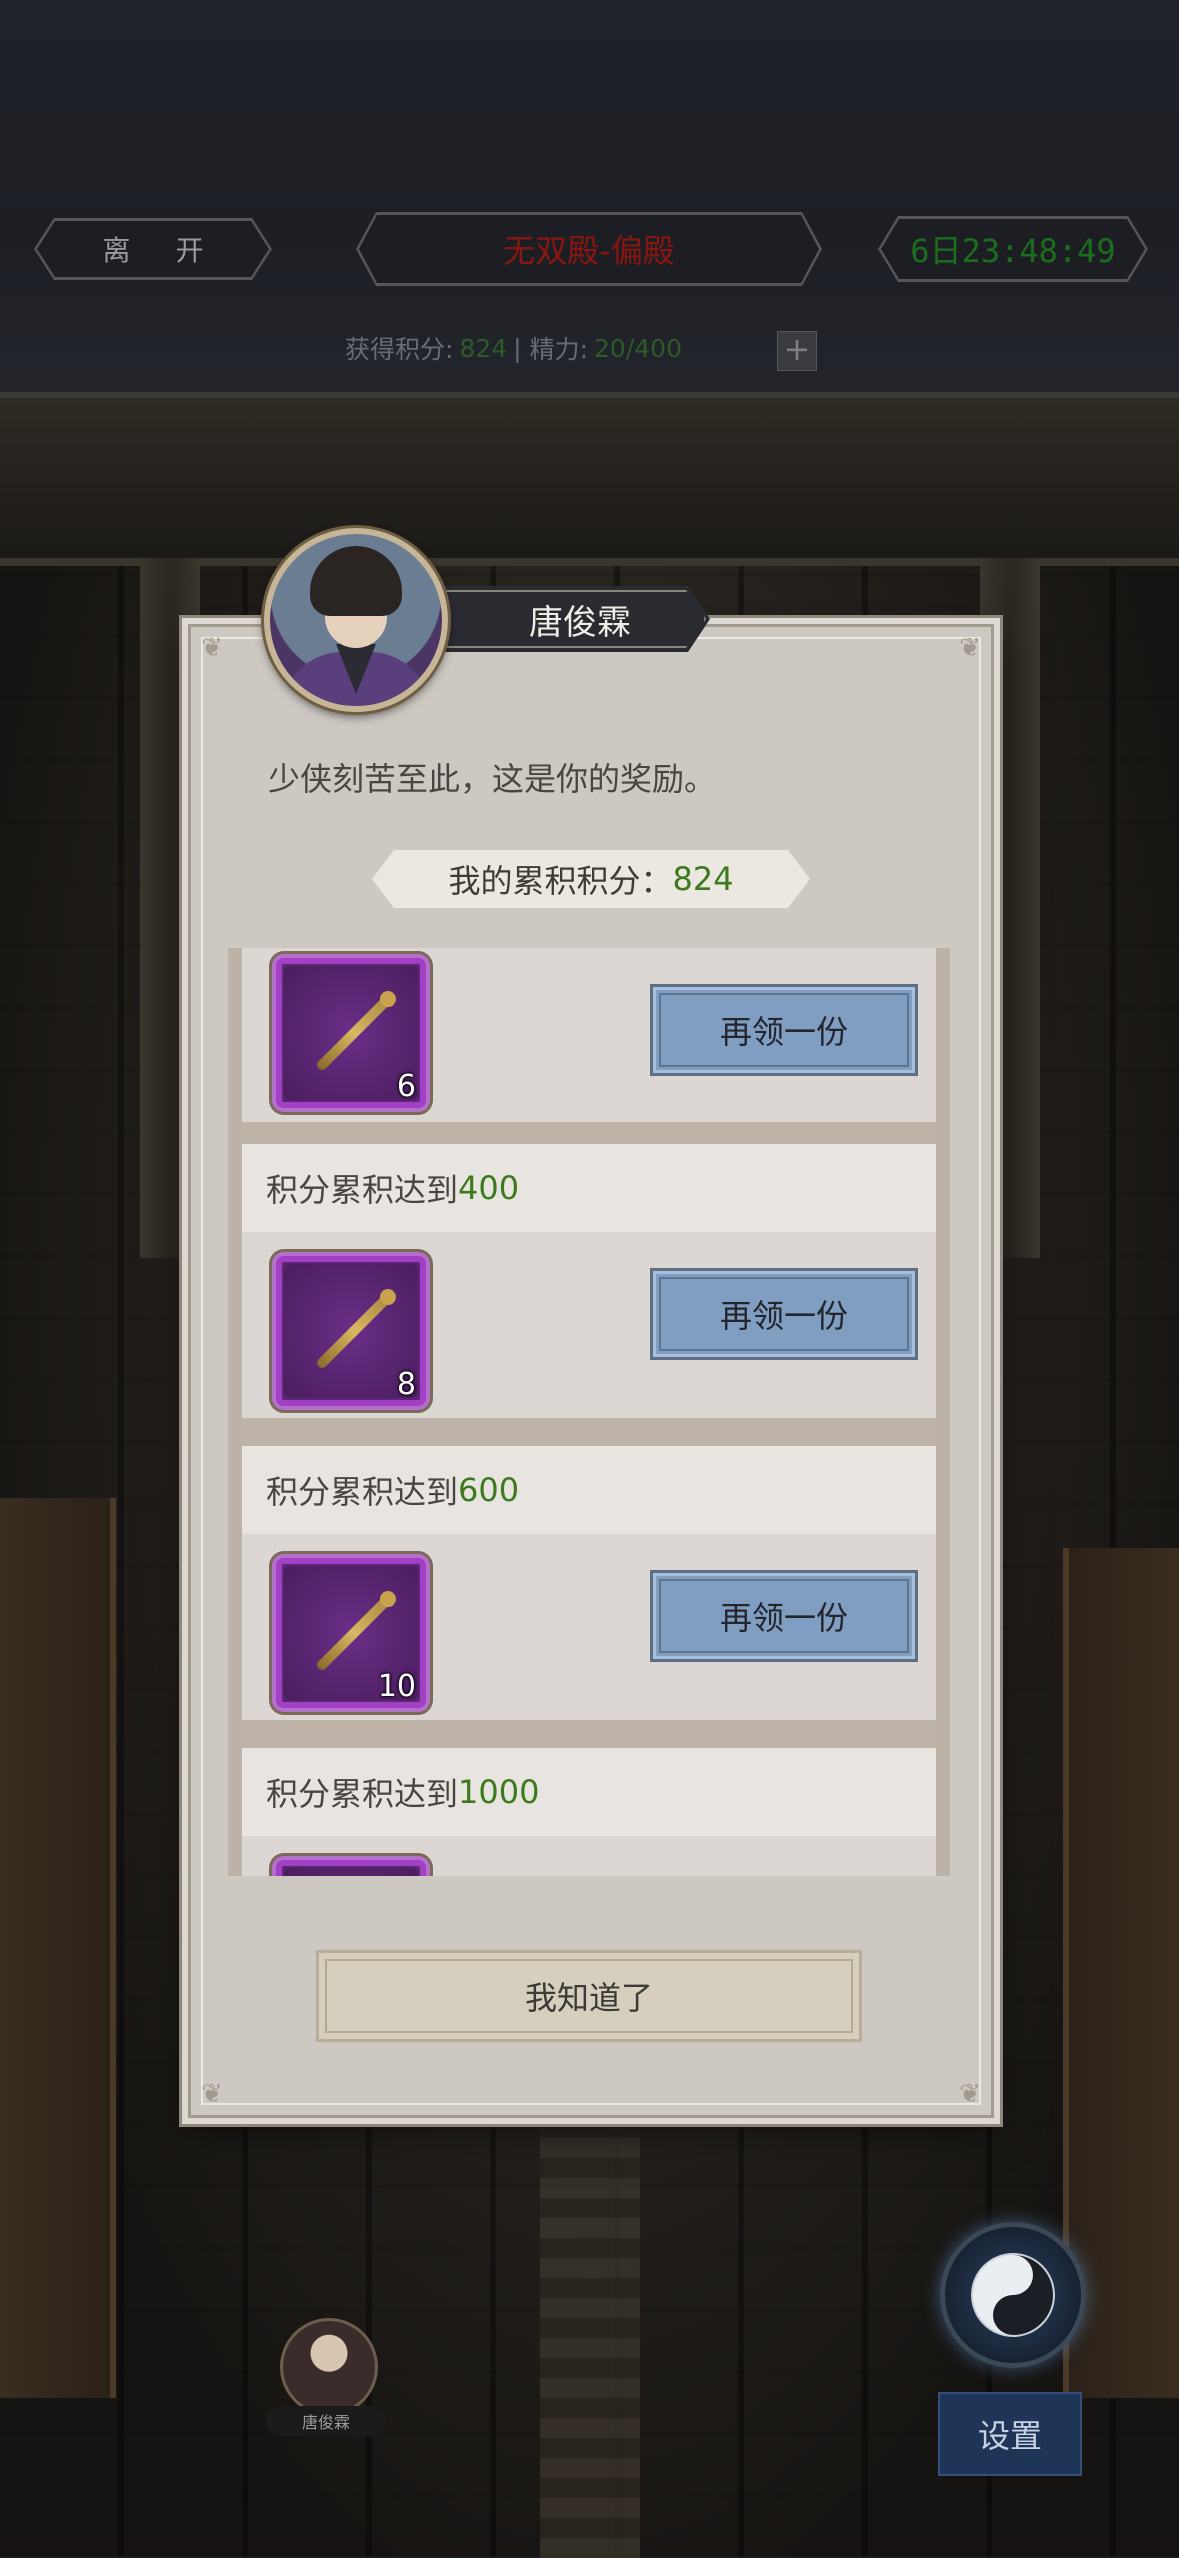  What do you see at coordinates (638, 348) in the screenshot?
I see `energy-value: 20/400` at bounding box center [638, 348].